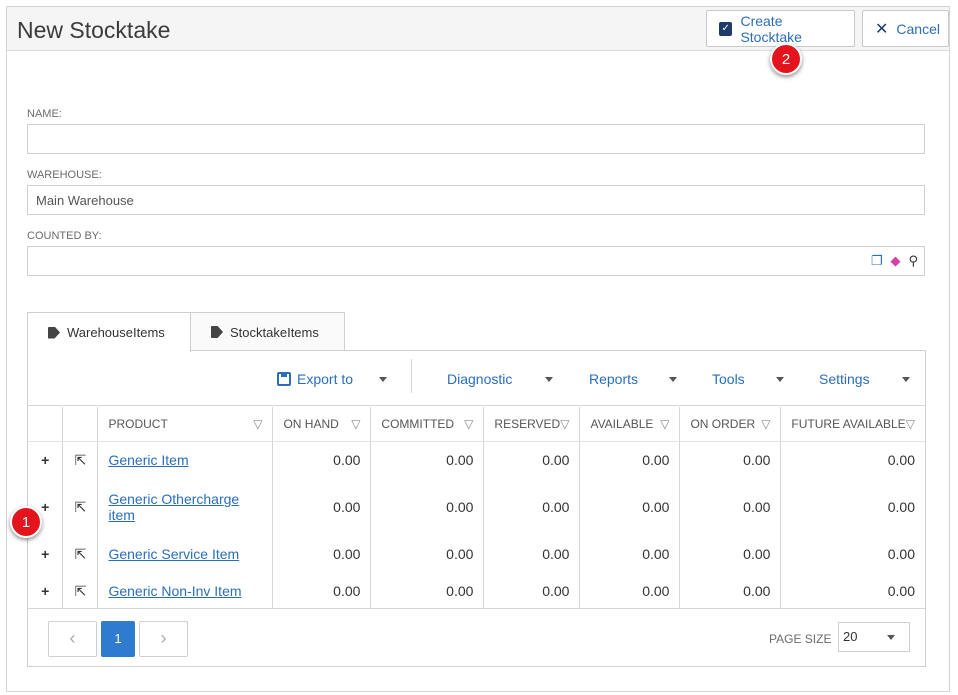 The width and height of the screenshot is (958, 695). What do you see at coordinates (174, 591) in the screenshot?
I see `product-link: Generic Non-Inv Item` at bounding box center [174, 591].